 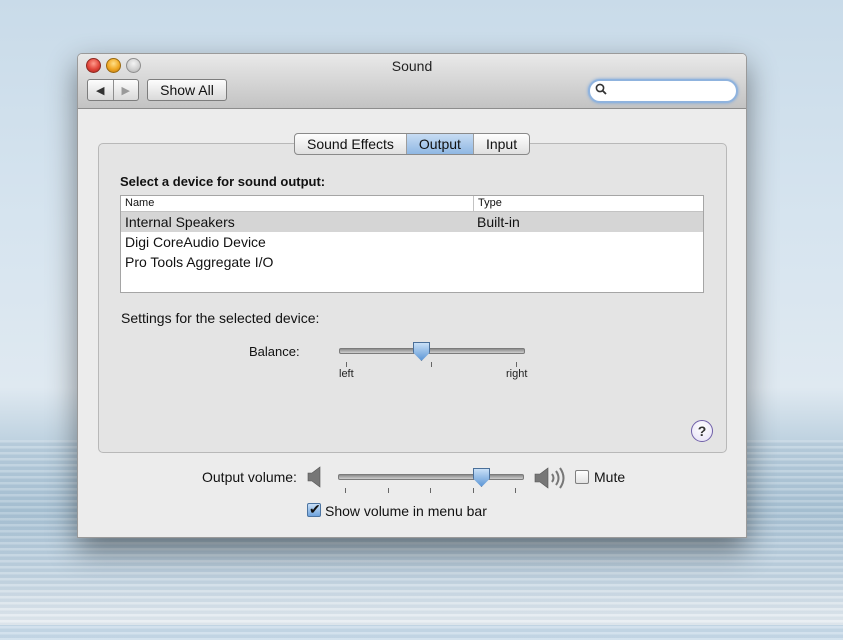 What do you see at coordinates (488, 203) in the screenshot?
I see `column-header-type: Type` at bounding box center [488, 203].